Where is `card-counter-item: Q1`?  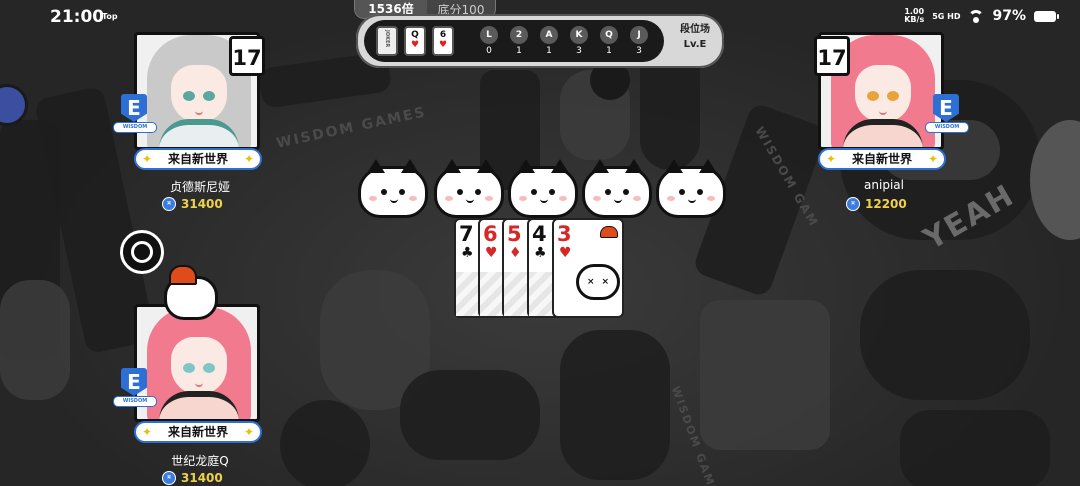
card-counter-item: Q1 is located at coordinates (609, 41).